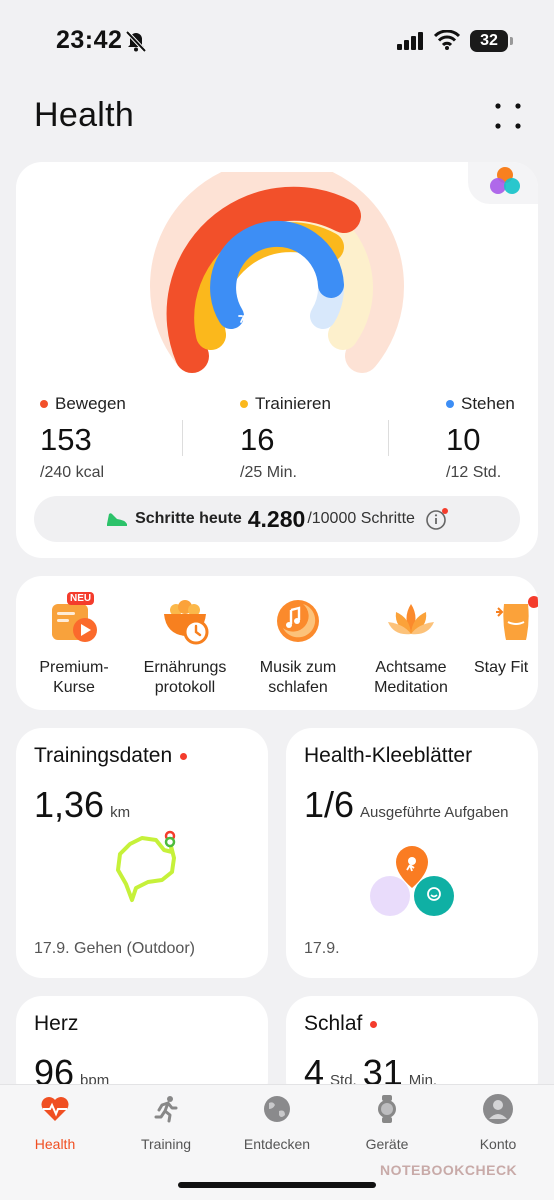 The height and width of the screenshot is (1200, 554). I want to click on watermark: NOTEBOOKCHECK, so click(449, 1170).